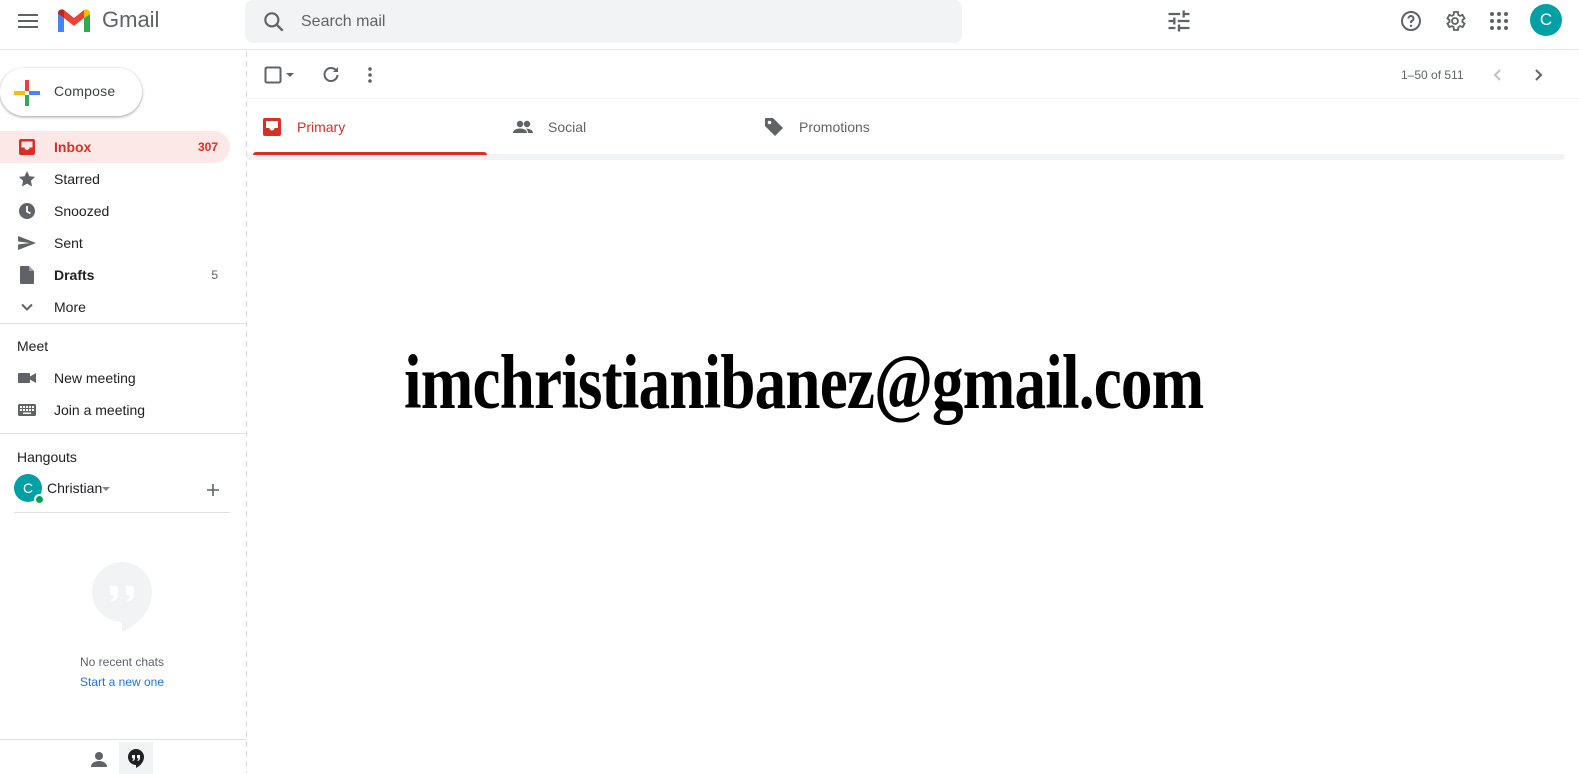  I want to click on draft-icon, so click(27, 275).